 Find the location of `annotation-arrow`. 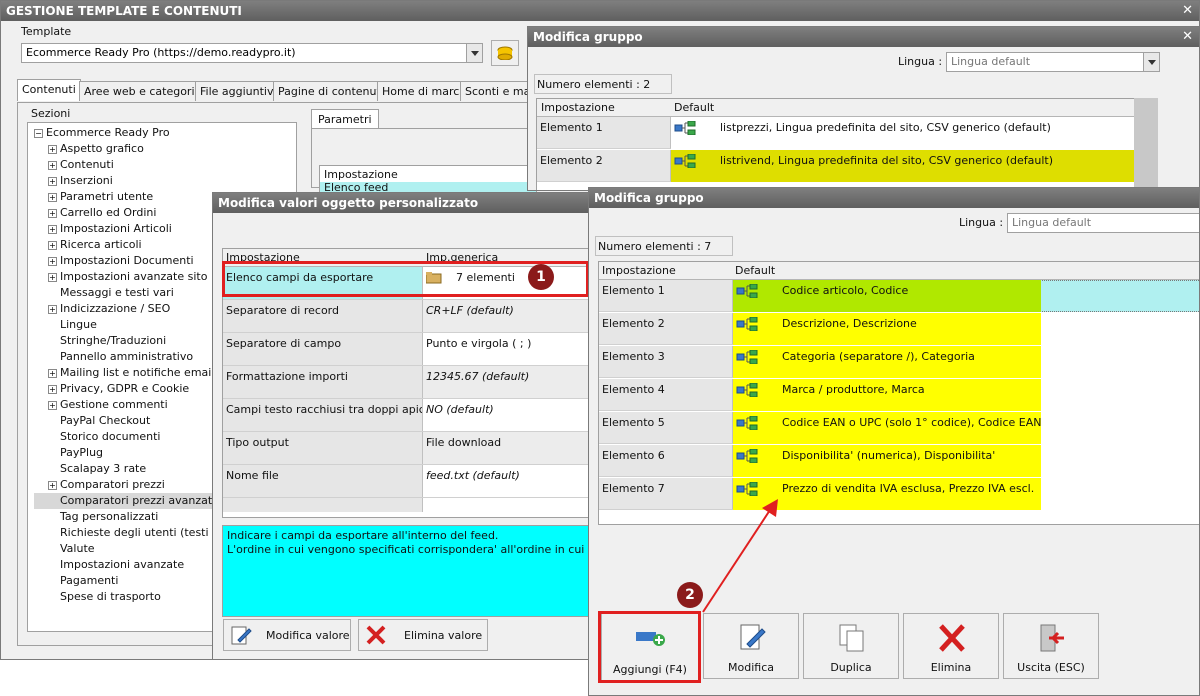

annotation-arrow is located at coordinates (740, 556).